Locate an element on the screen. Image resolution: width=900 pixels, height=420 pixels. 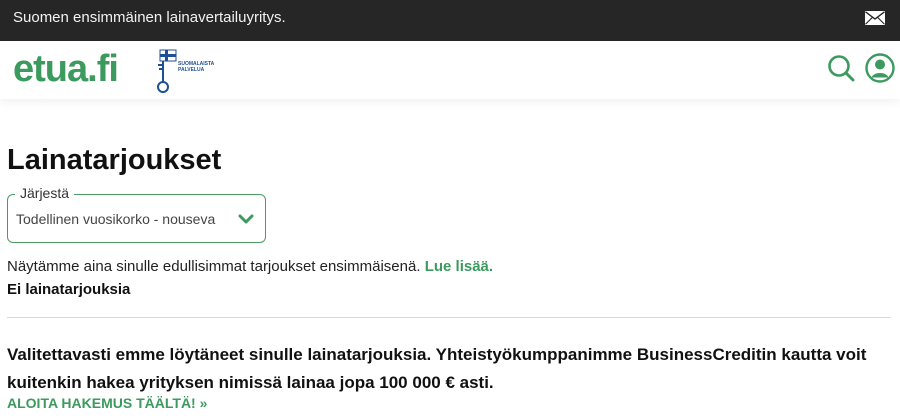
mail-icon is located at coordinates (875, 18).